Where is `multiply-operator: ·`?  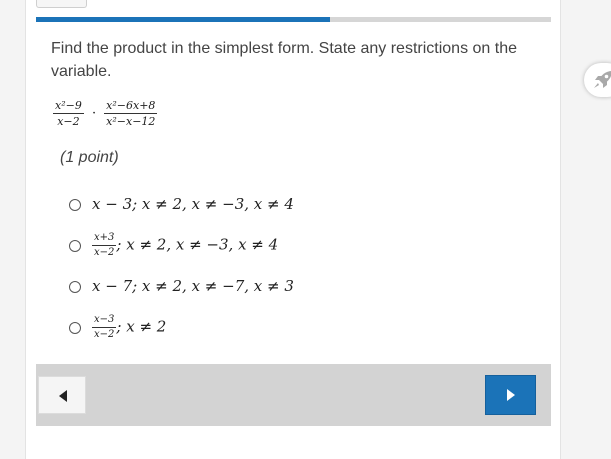 multiply-operator: · is located at coordinates (94, 113).